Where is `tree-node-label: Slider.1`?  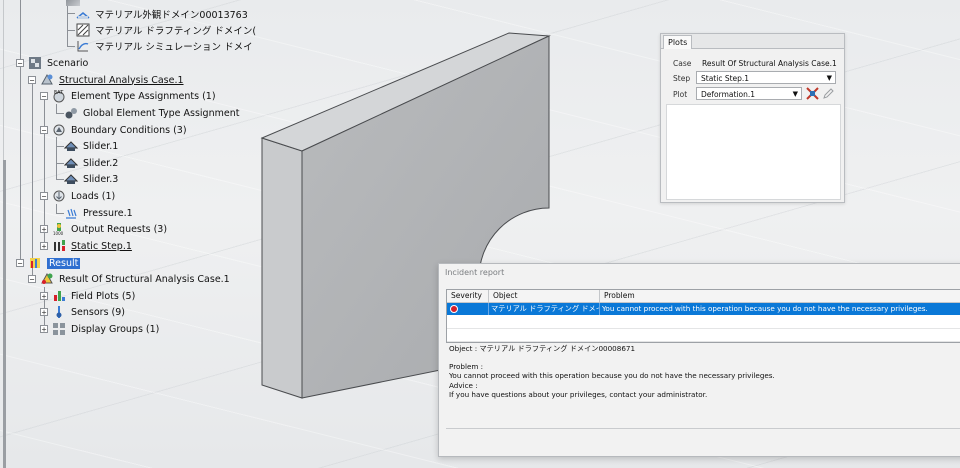
tree-node-label: Slider.1 is located at coordinates (101, 146).